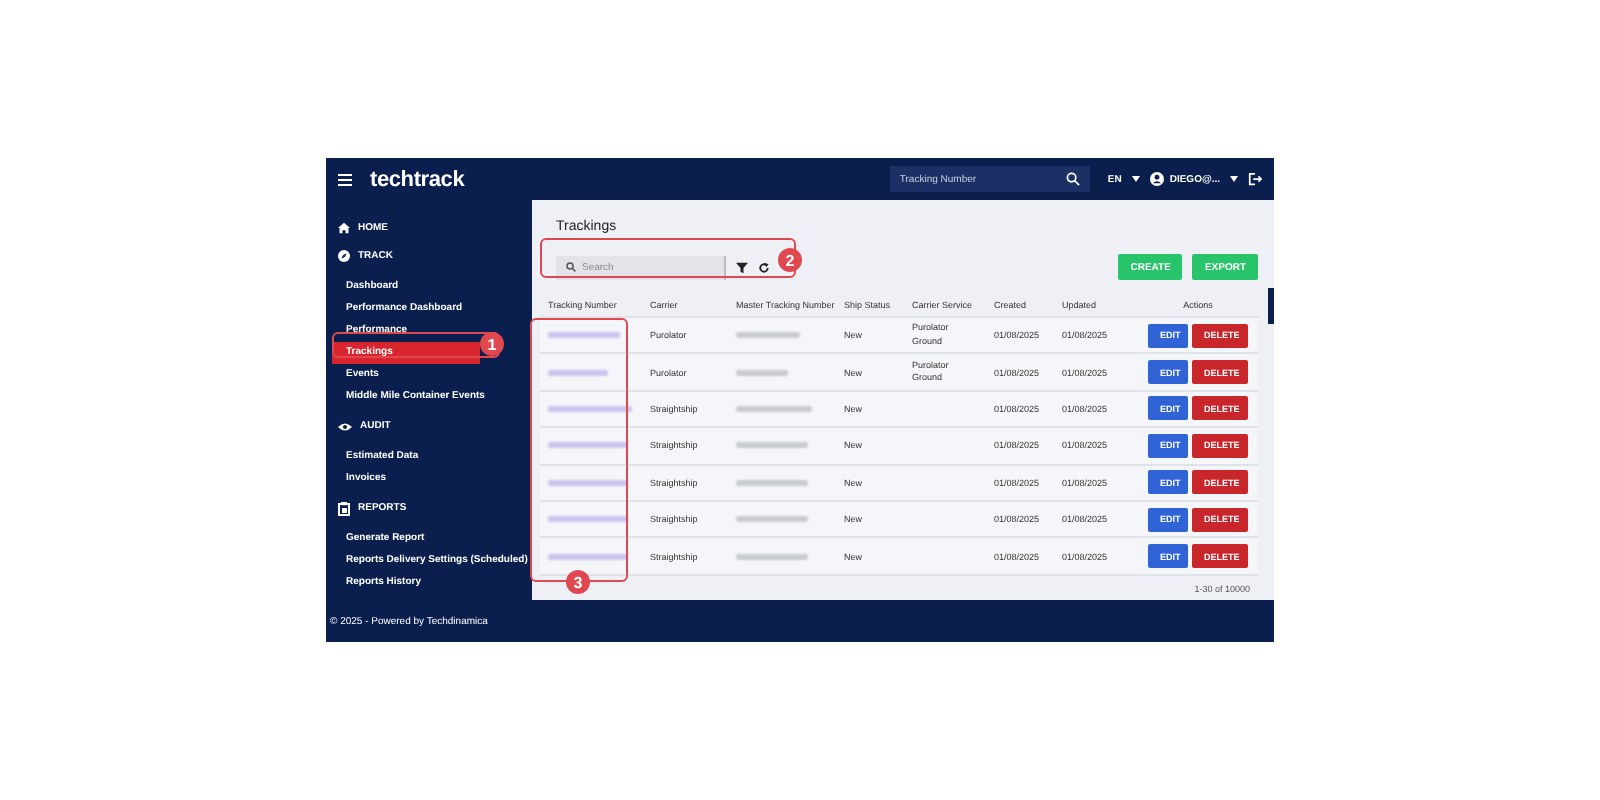 The image size is (1600, 800). Describe the element at coordinates (344, 228) in the screenshot. I see `home-icon` at that location.